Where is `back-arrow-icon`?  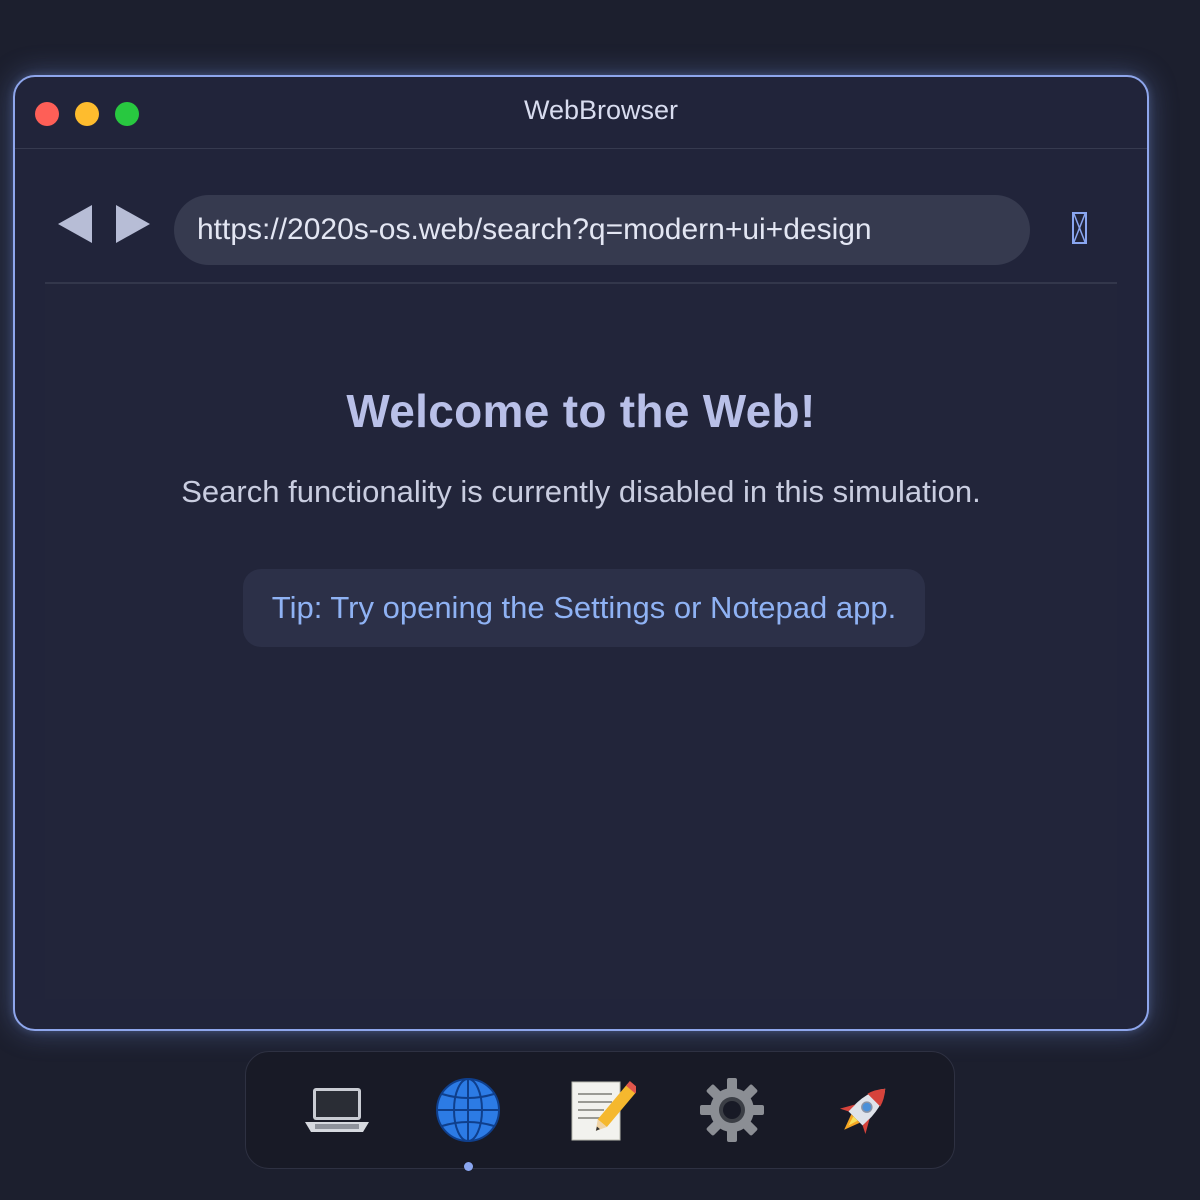
back-arrow-icon is located at coordinates (75, 224).